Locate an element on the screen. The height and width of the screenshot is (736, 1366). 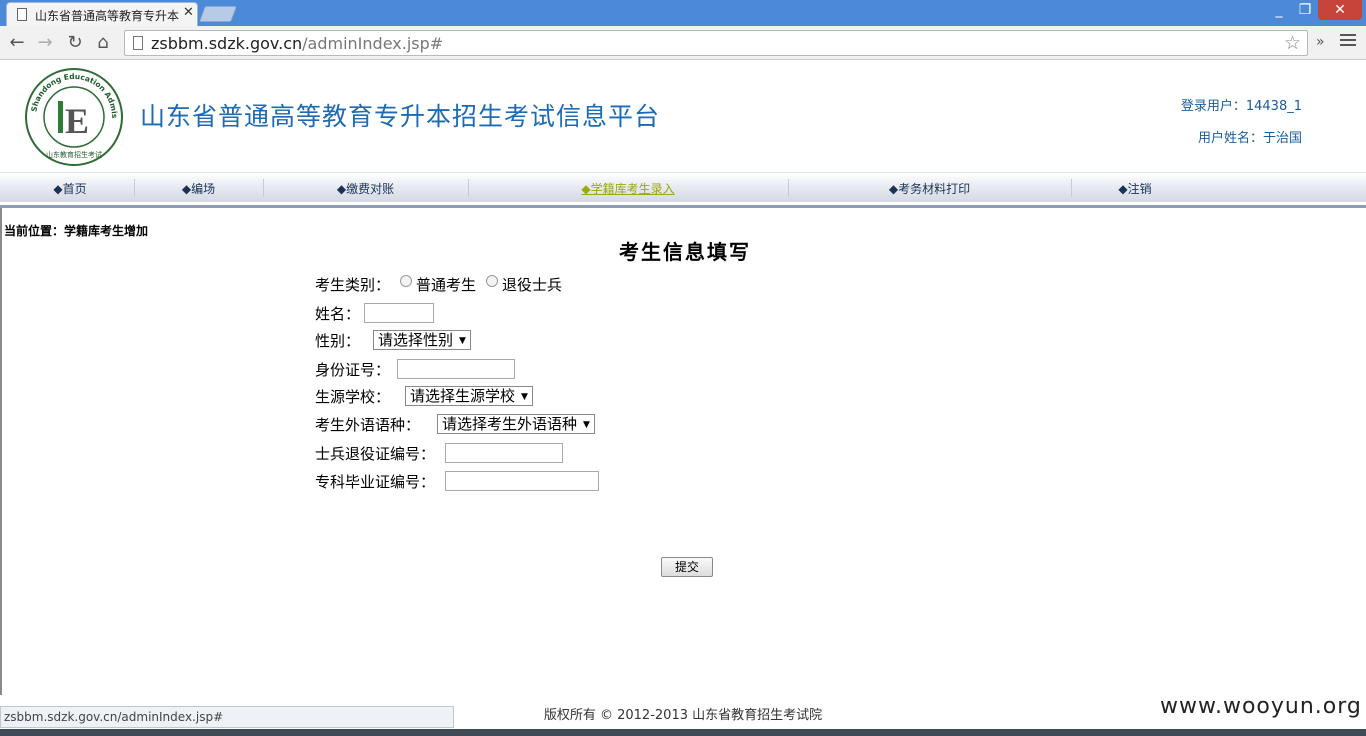
nav-item-logout: ◆注销 is located at coordinates (1135, 188).